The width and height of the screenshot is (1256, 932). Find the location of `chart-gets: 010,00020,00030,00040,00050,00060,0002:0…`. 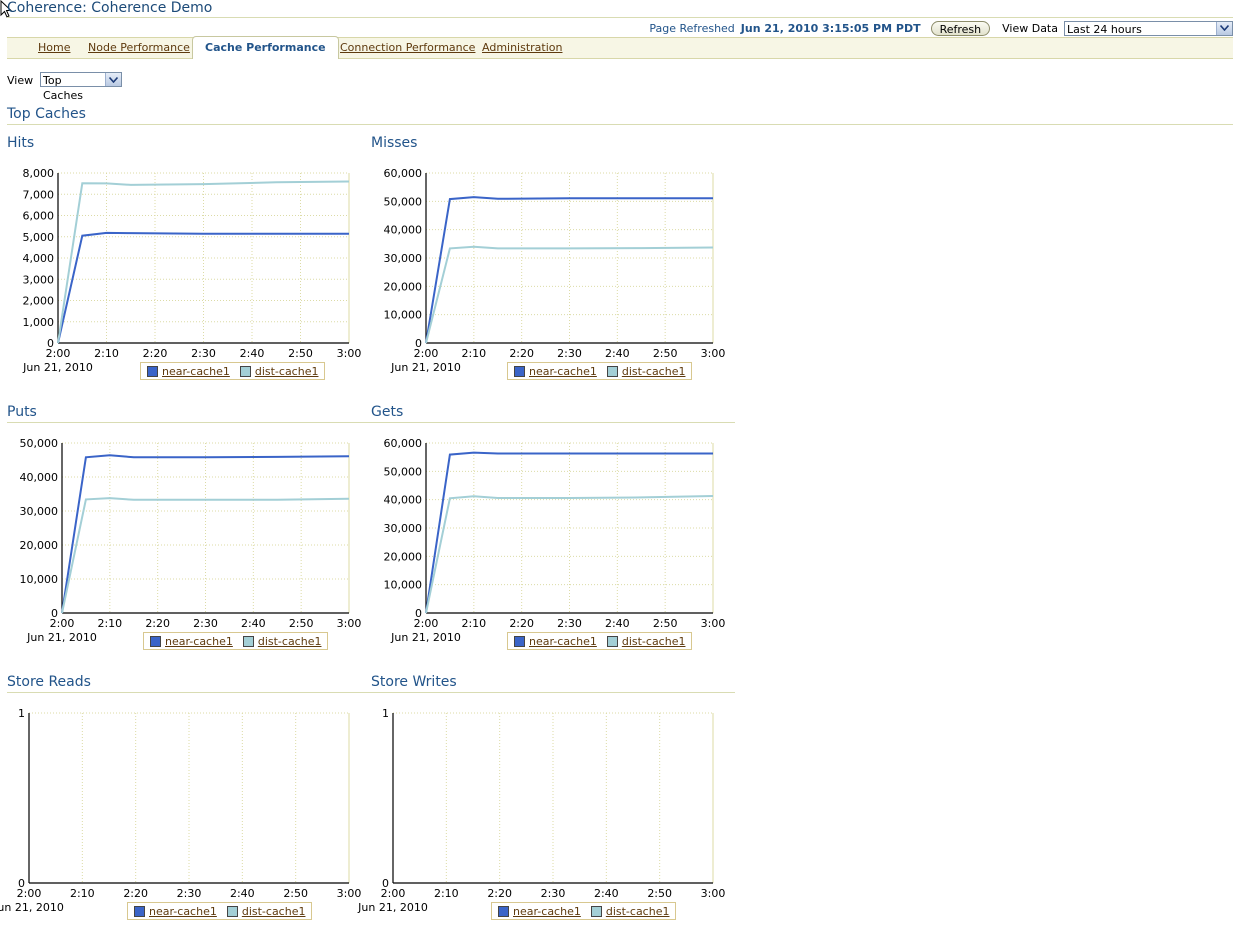

chart-gets: 010,00020,00030,00040,00050,00060,0002:0… is located at coordinates (555, 540).